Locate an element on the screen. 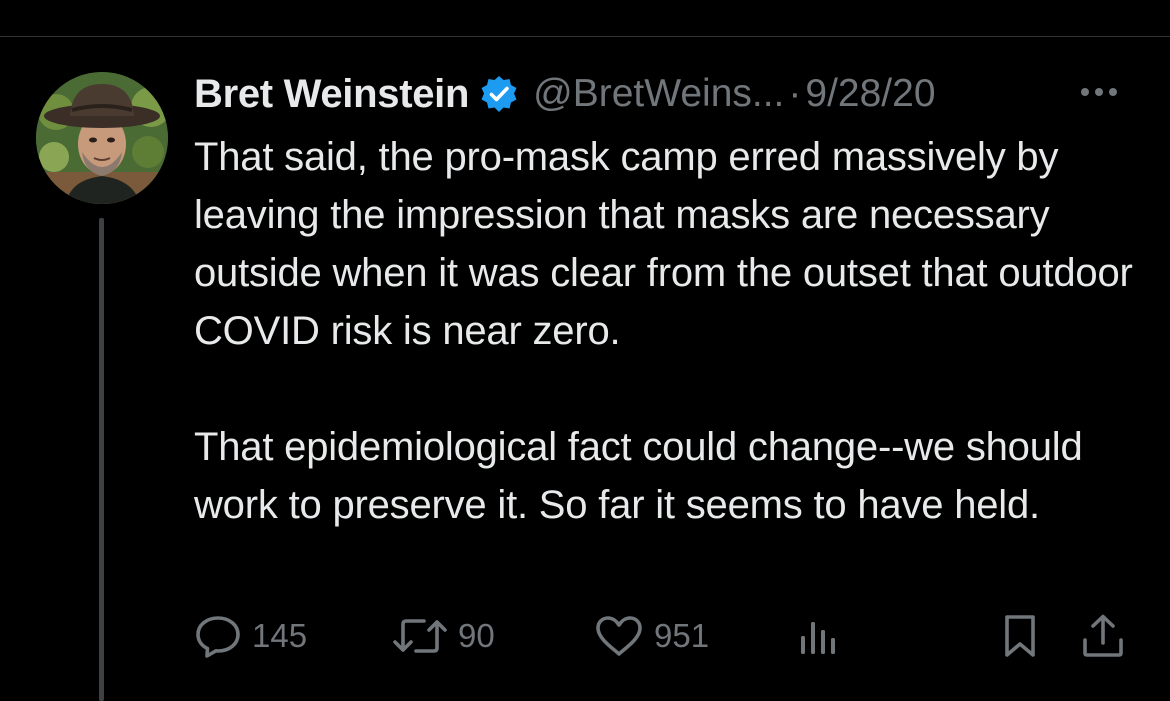 The image size is (1170, 701). tweet-actions-bar: 145 90 951 is located at coordinates (666, 636).